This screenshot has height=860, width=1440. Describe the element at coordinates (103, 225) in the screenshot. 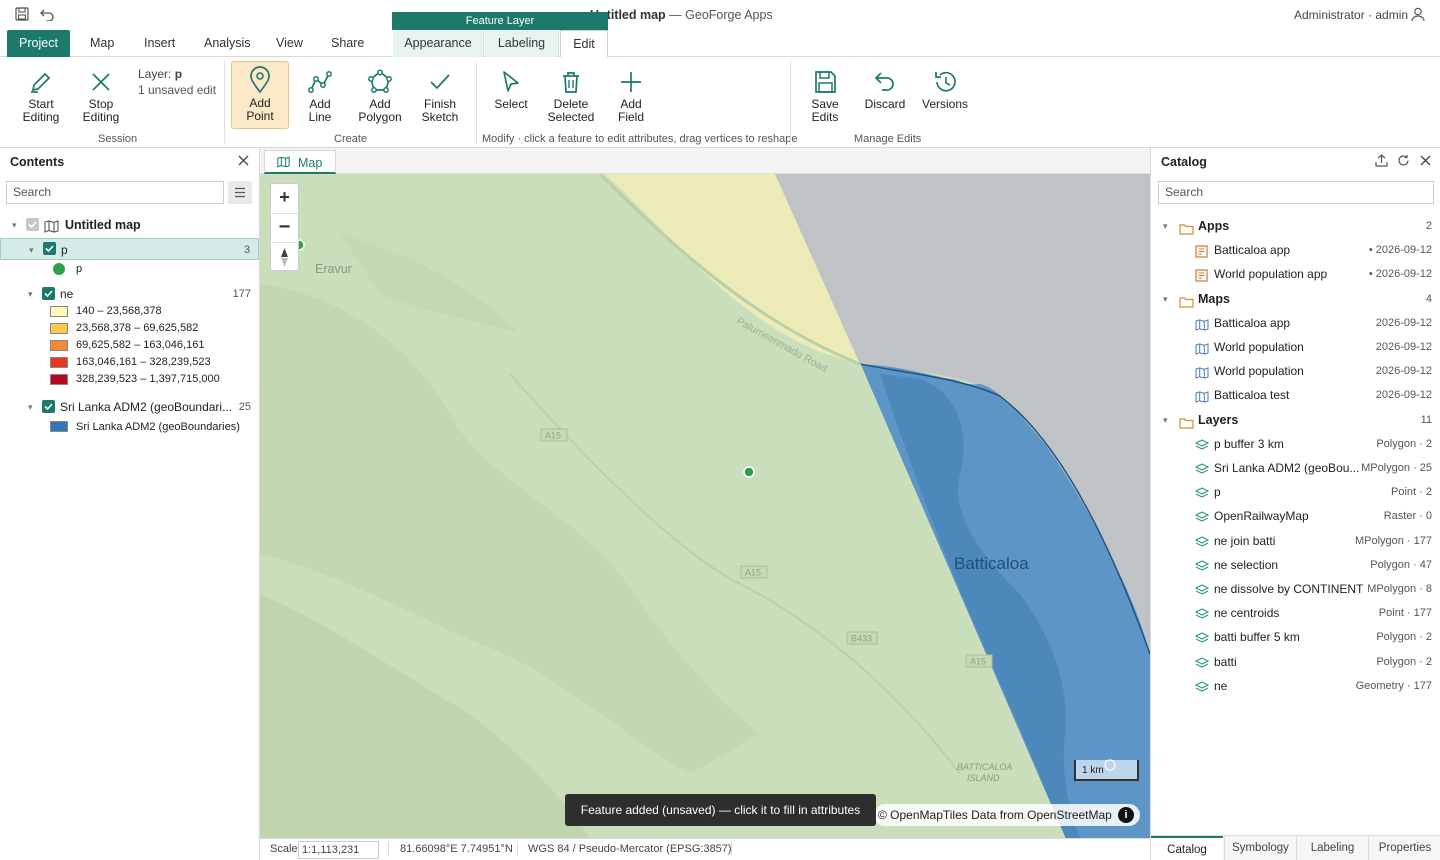

I see `map-root-label: Untitled map` at that location.